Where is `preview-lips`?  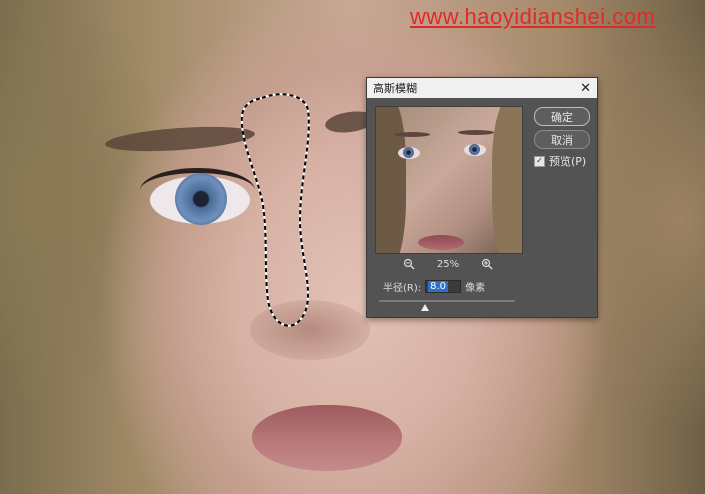
preview-lips is located at coordinates (441, 242).